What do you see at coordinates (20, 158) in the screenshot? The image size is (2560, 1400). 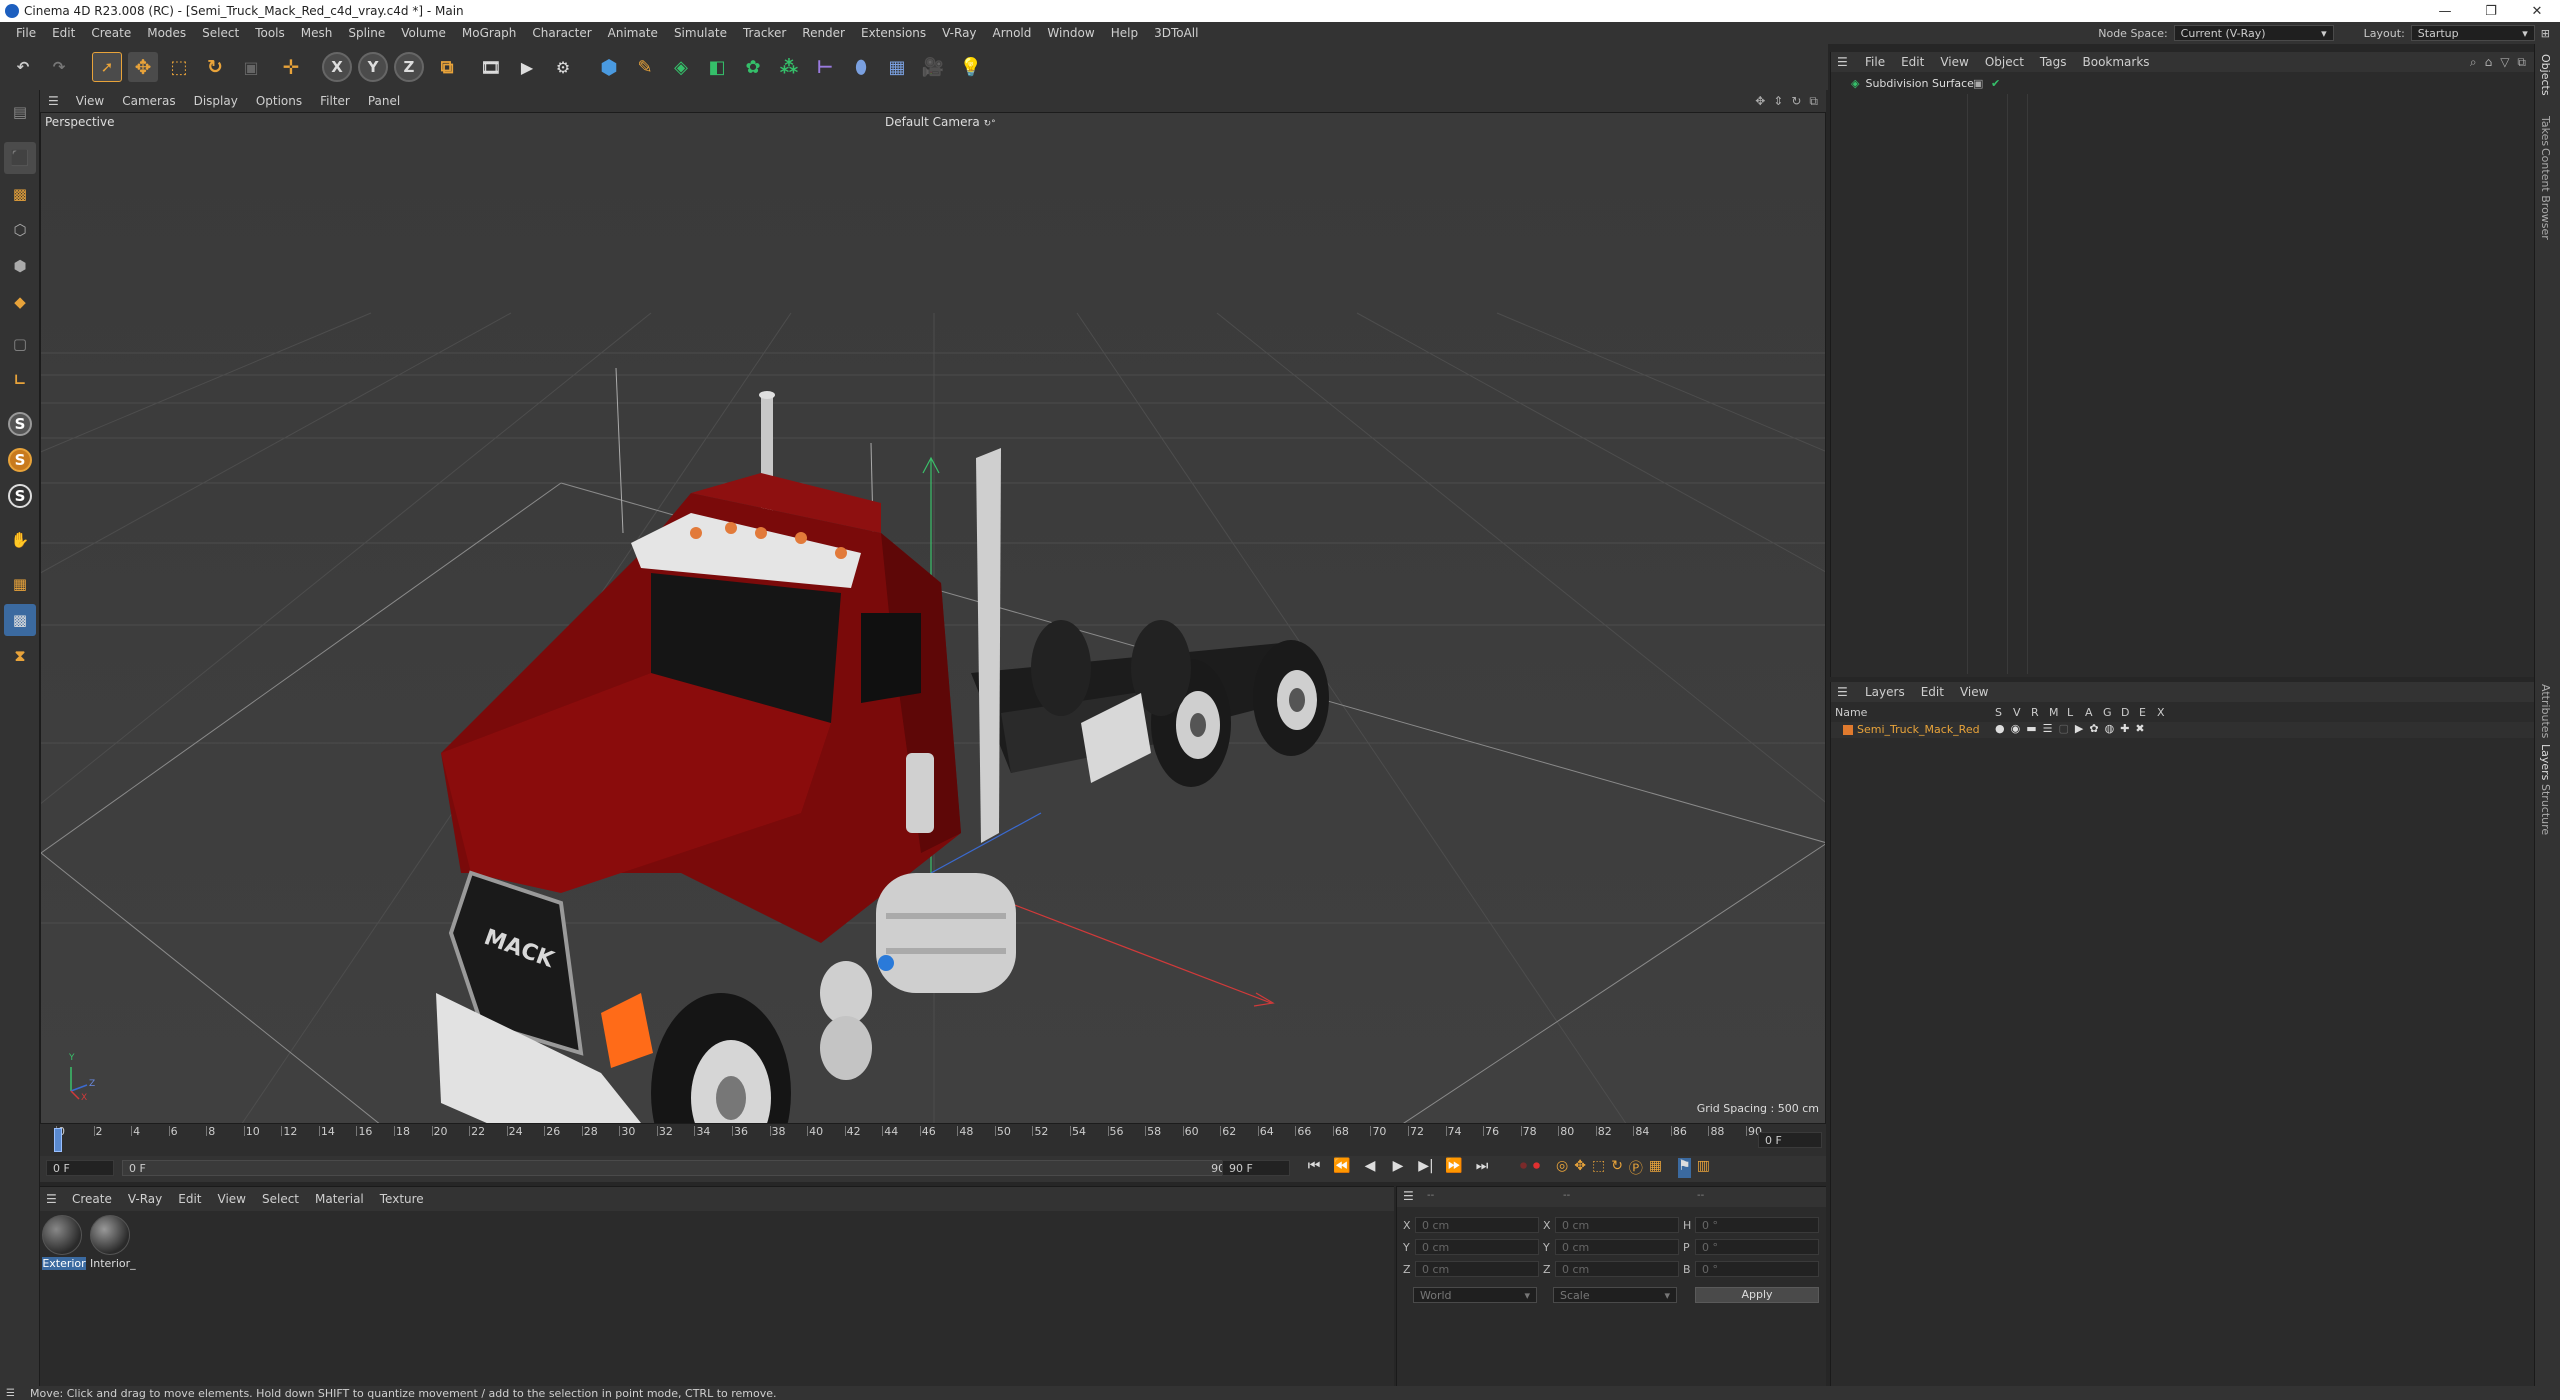 I see `model-mode-icon: ⬛` at bounding box center [20, 158].